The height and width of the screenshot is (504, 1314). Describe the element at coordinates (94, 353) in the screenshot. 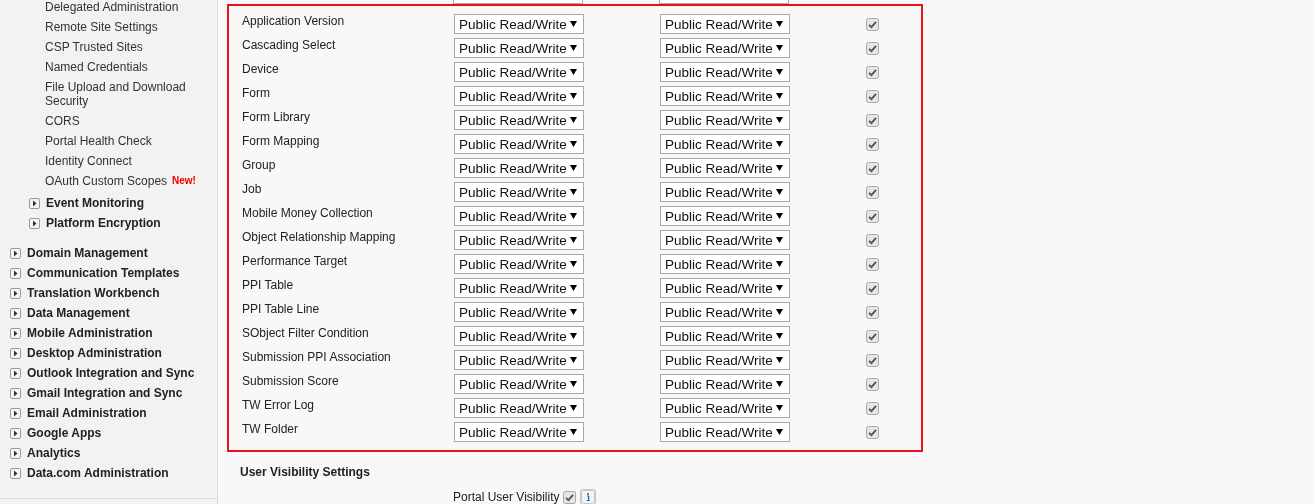

I see `sidebar-group: Desktop Administration` at that location.